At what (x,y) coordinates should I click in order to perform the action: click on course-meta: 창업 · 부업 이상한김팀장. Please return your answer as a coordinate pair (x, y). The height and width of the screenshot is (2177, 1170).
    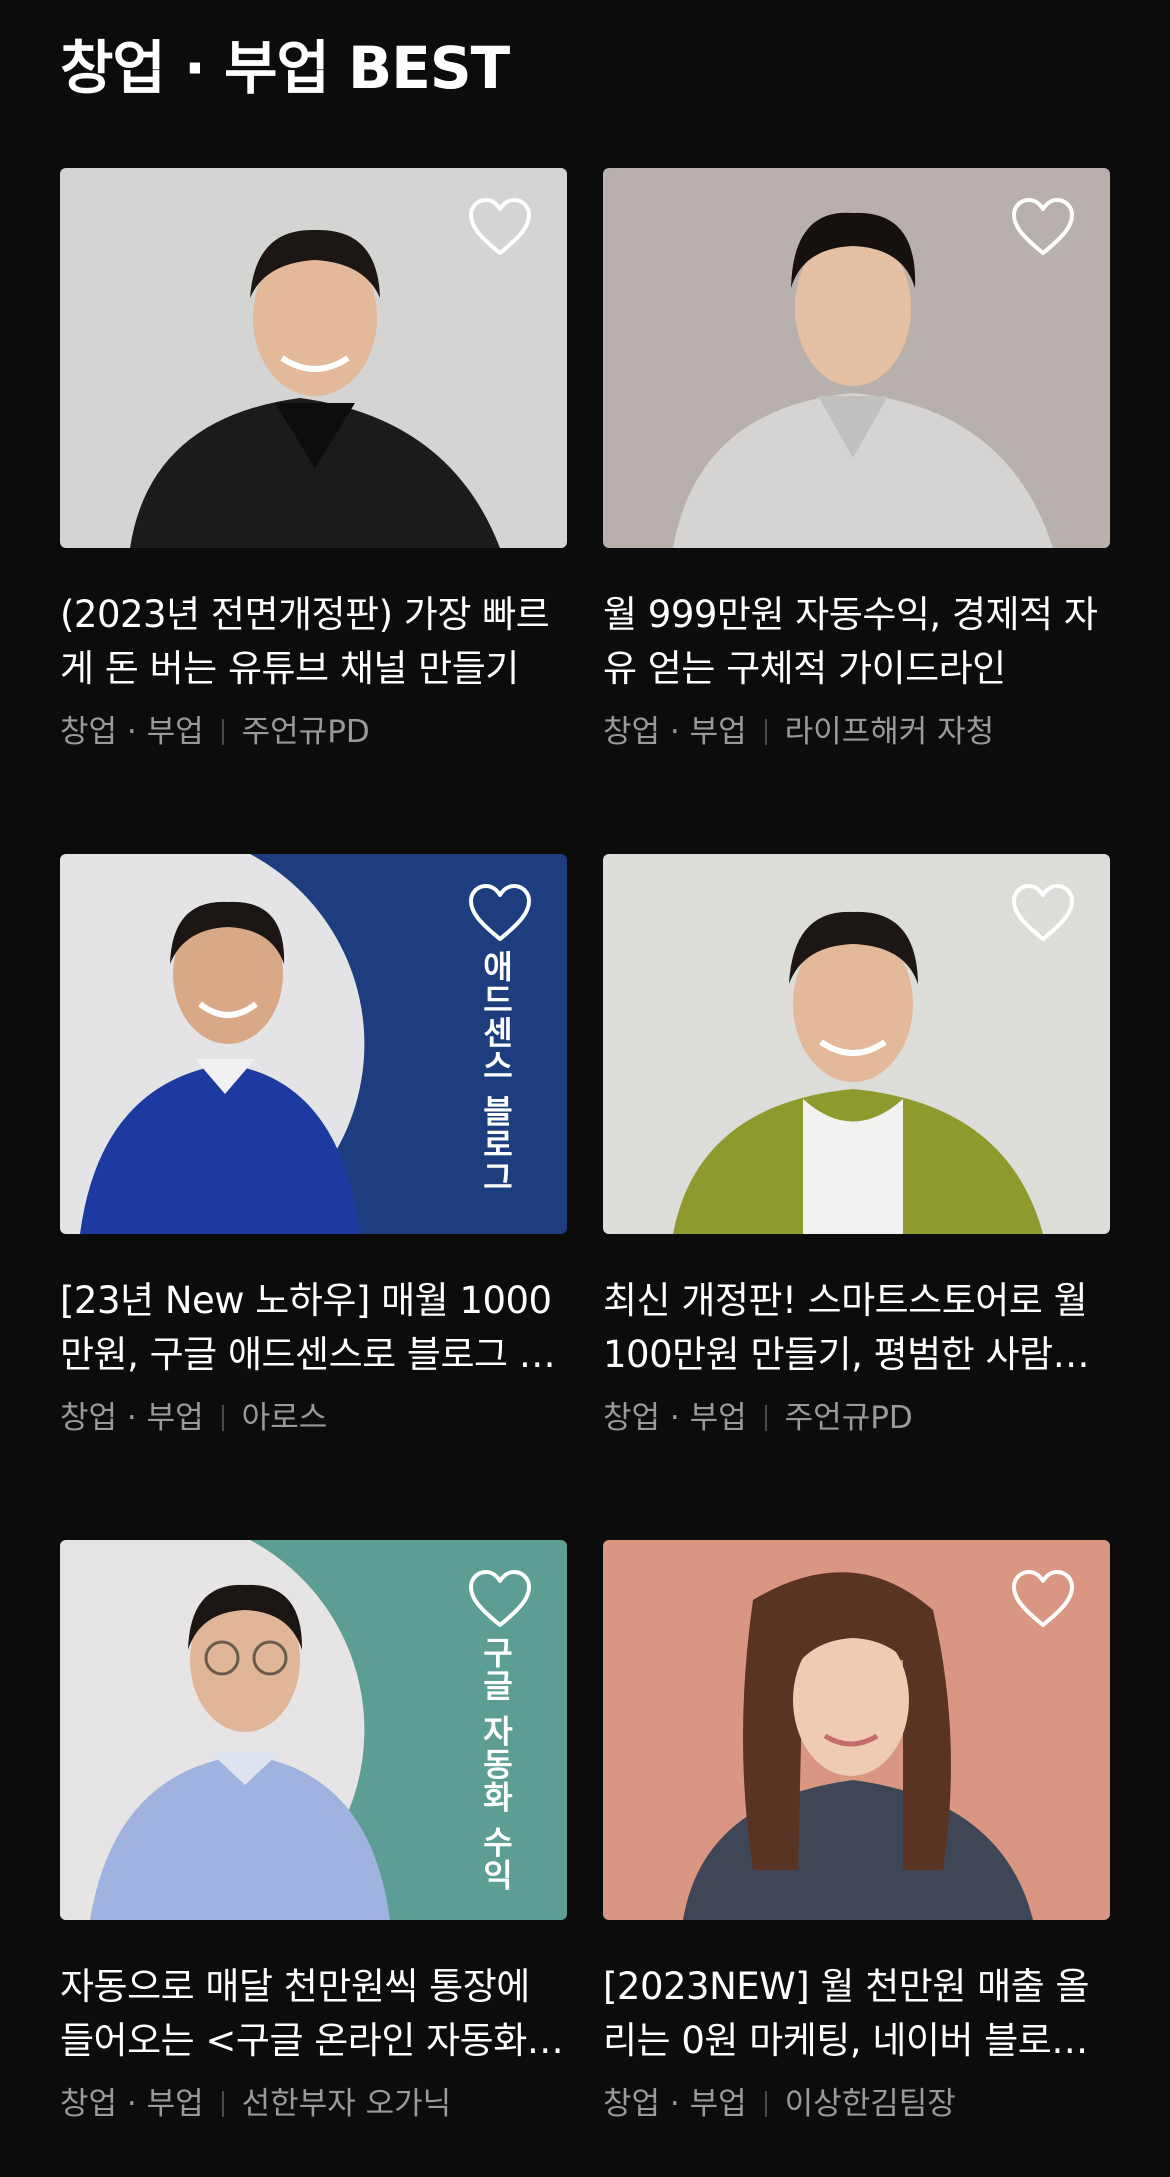
    Looking at the image, I should click on (856, 2104).